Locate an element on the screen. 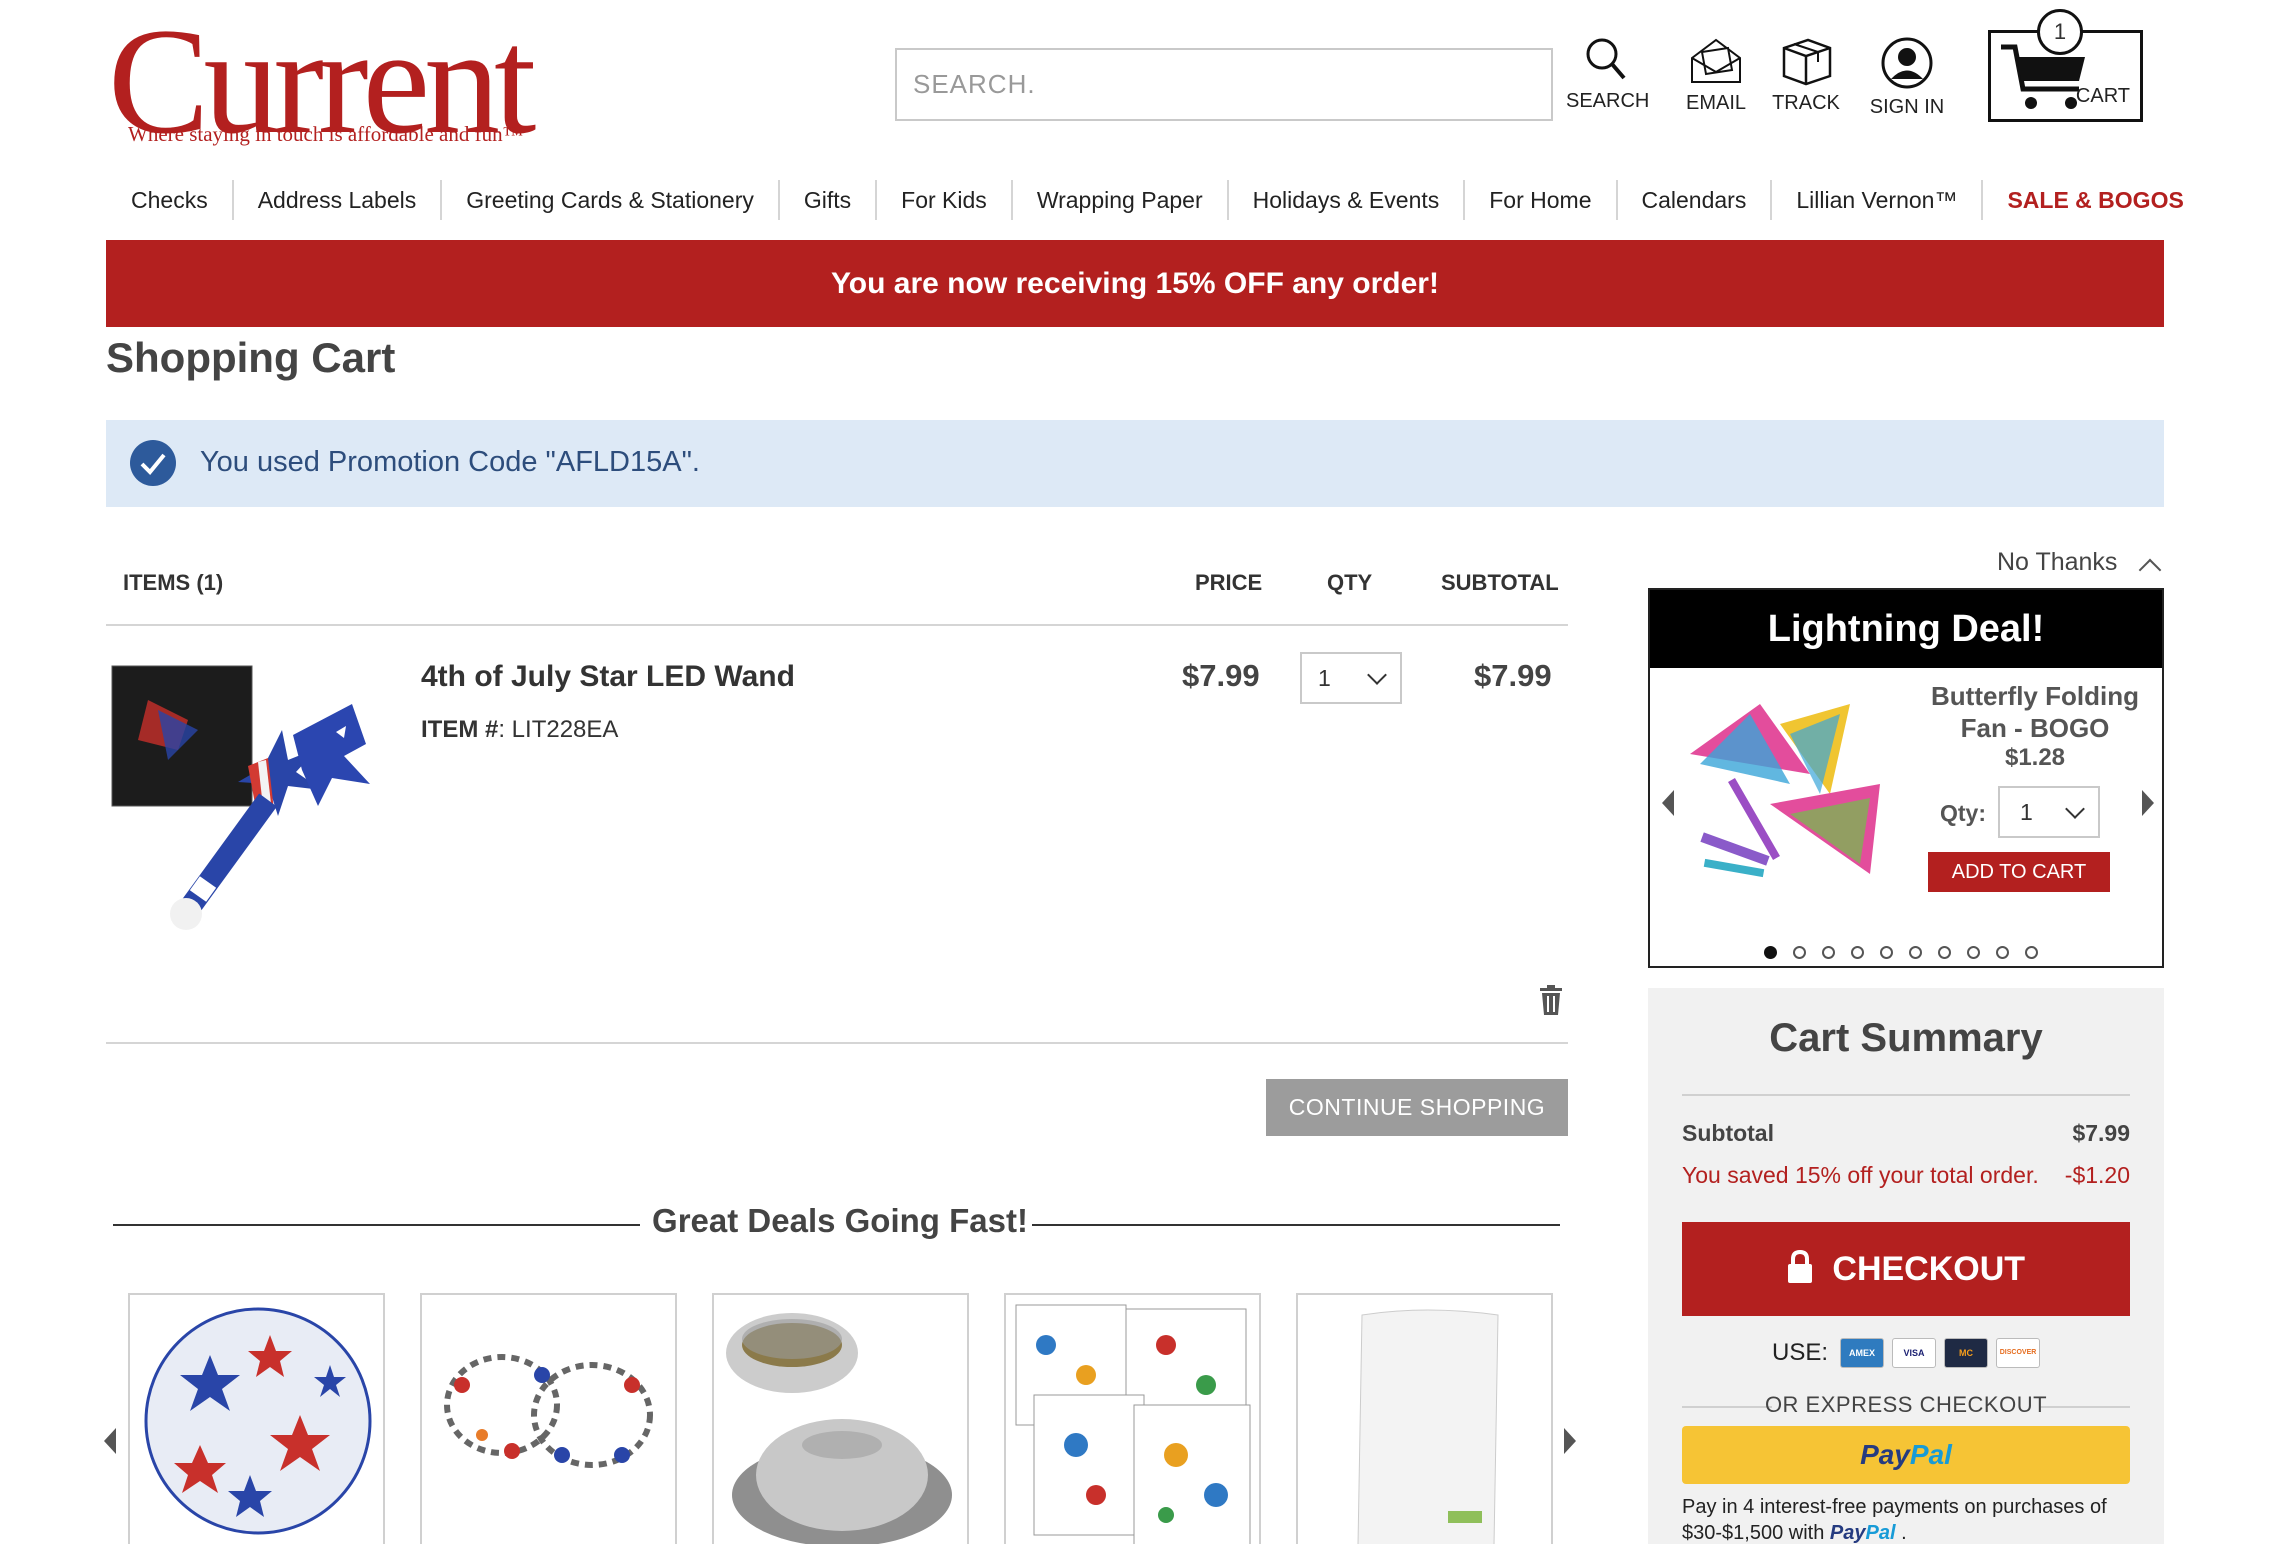 The width and height of the screenshot is (2276, 1544). subtotal-header: SUBTOTAL is located at coordinates (1500, 582).